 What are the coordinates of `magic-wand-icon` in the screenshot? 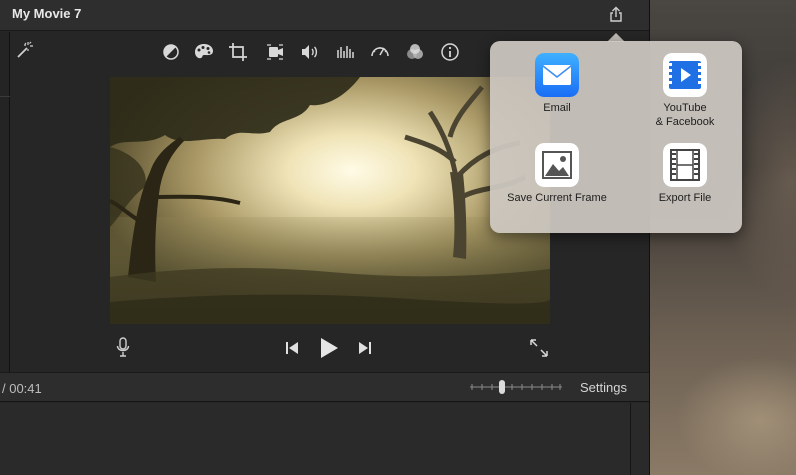 It's located at (24, 50).